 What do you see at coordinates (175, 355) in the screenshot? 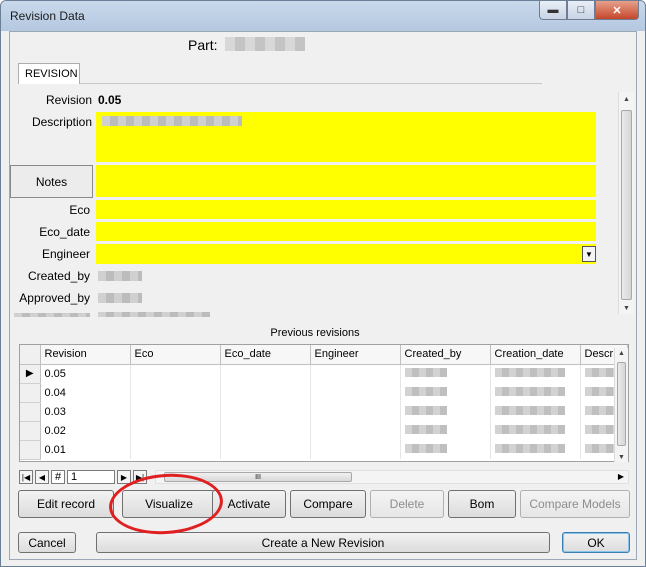
I see `column-header-eco: Eco` at bounding box center [175, 355].